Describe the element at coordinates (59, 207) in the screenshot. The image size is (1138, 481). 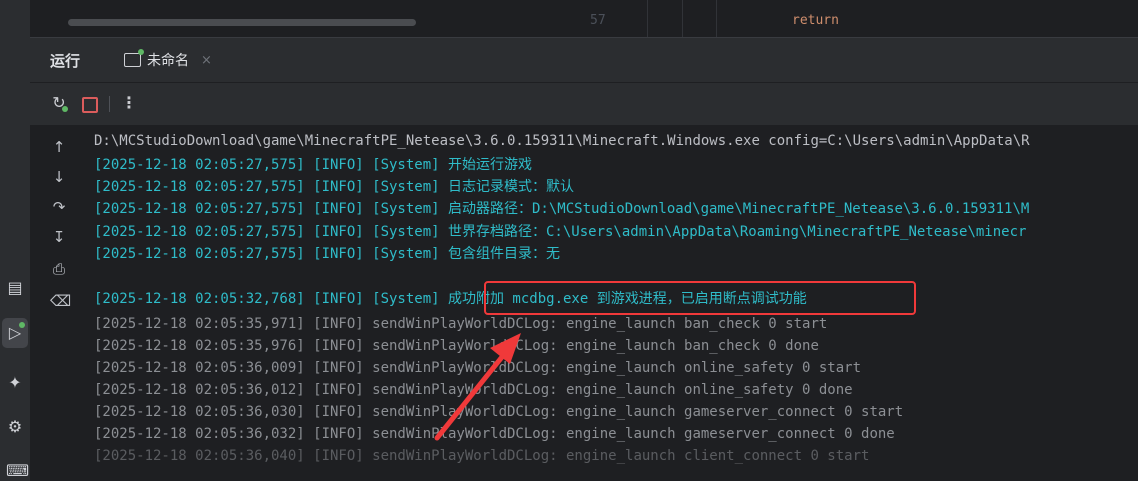
I see `soft-wrap-icon: ↷` at that location.